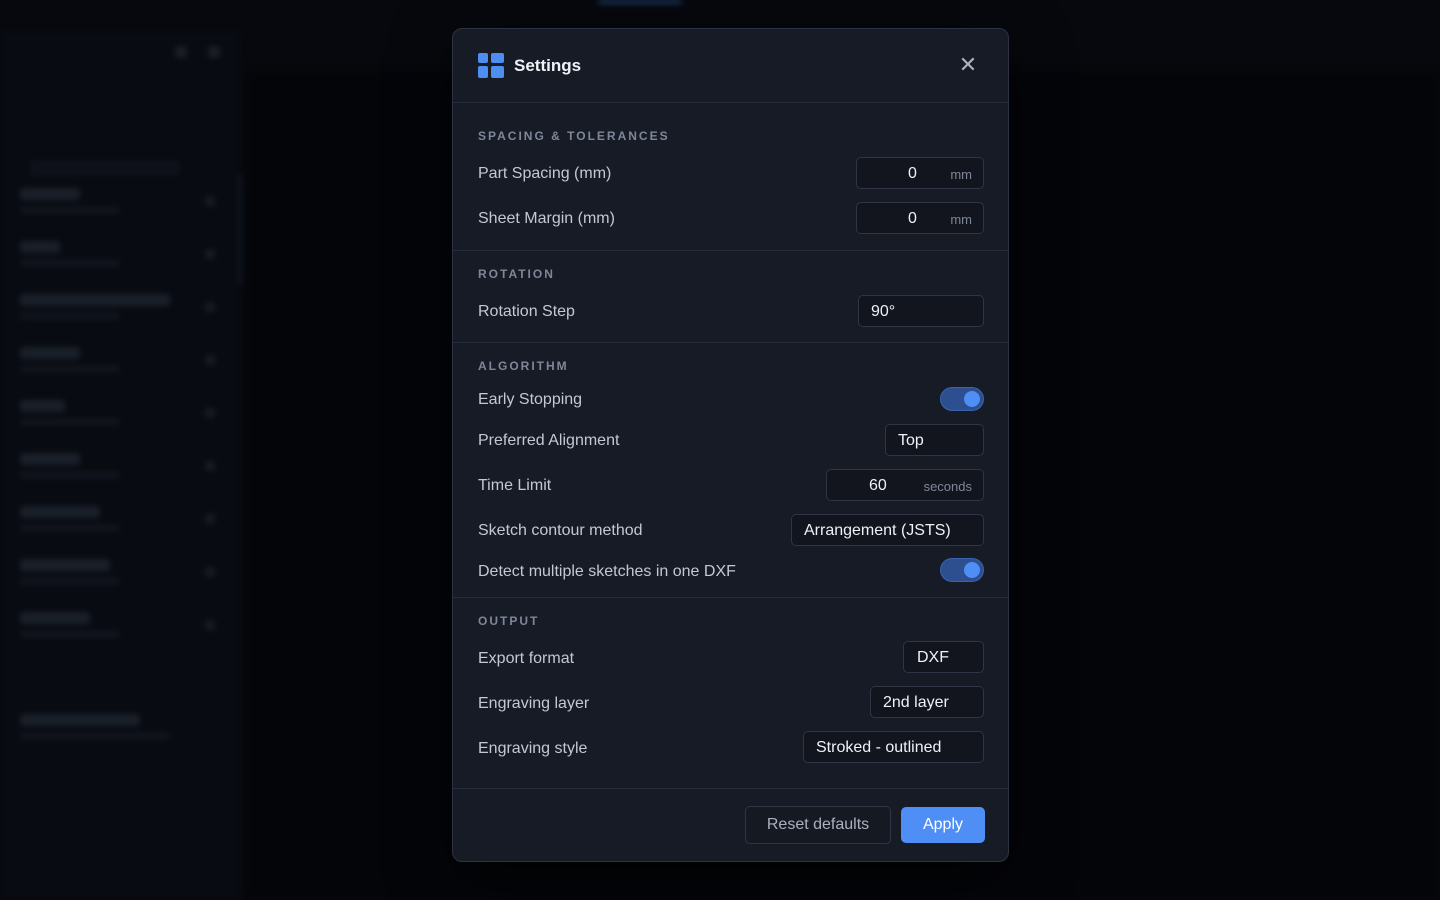 The image size is (1440, 900). Describe the element at coordinates (920, 173) in the screenshot. I see `part-spacing-input: 0 mm` at that location.